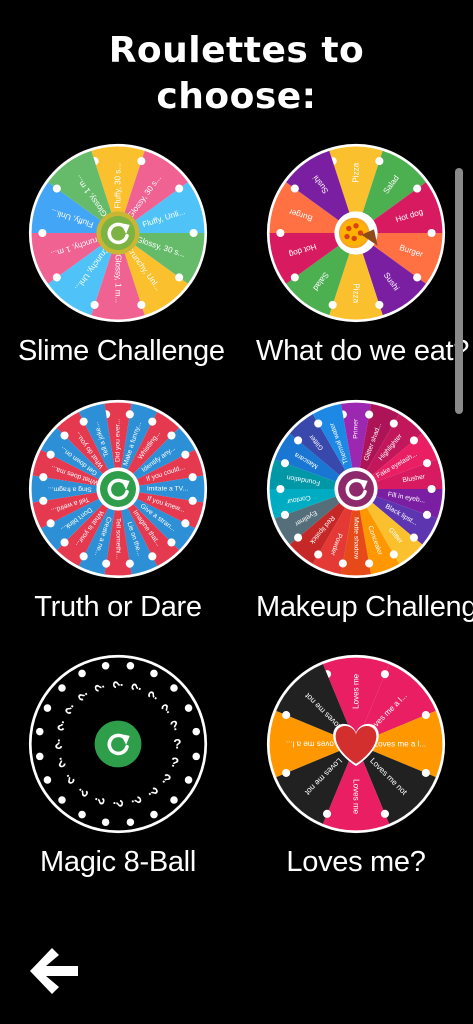 This screenshot has height=1024, width=473. Describe the element at coordinates (236, 50) in the screenshot. I see `title-line-1: Roulettes to` at that location.